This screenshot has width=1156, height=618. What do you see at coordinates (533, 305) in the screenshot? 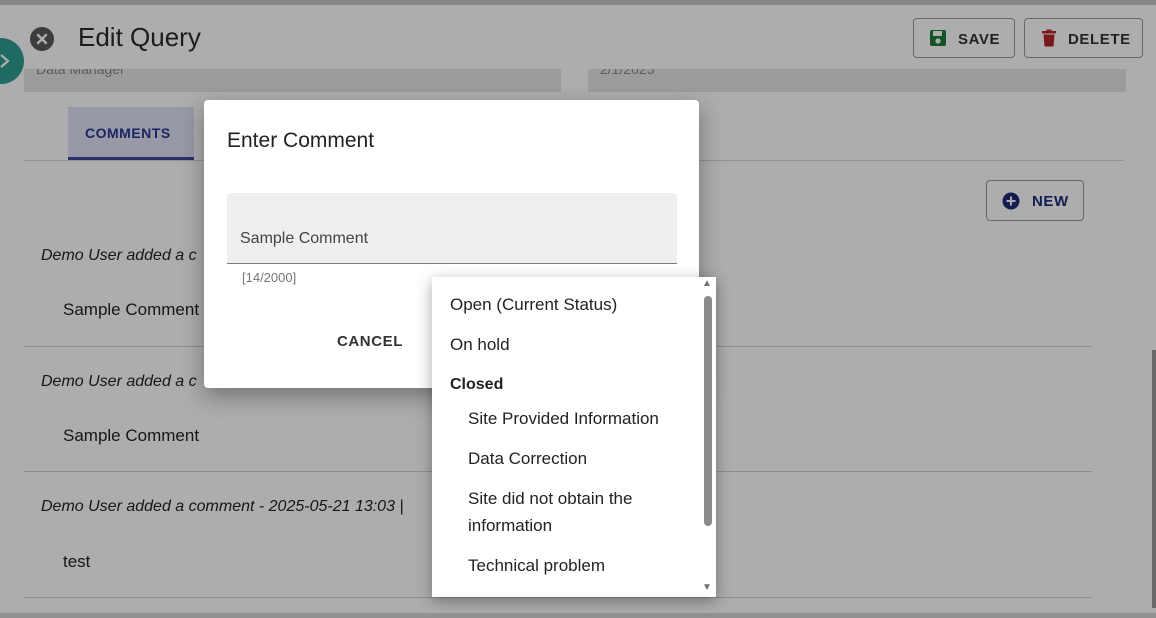
I see `option-open-current-status: Open (Current Status)` at bounding box center [533, 305].